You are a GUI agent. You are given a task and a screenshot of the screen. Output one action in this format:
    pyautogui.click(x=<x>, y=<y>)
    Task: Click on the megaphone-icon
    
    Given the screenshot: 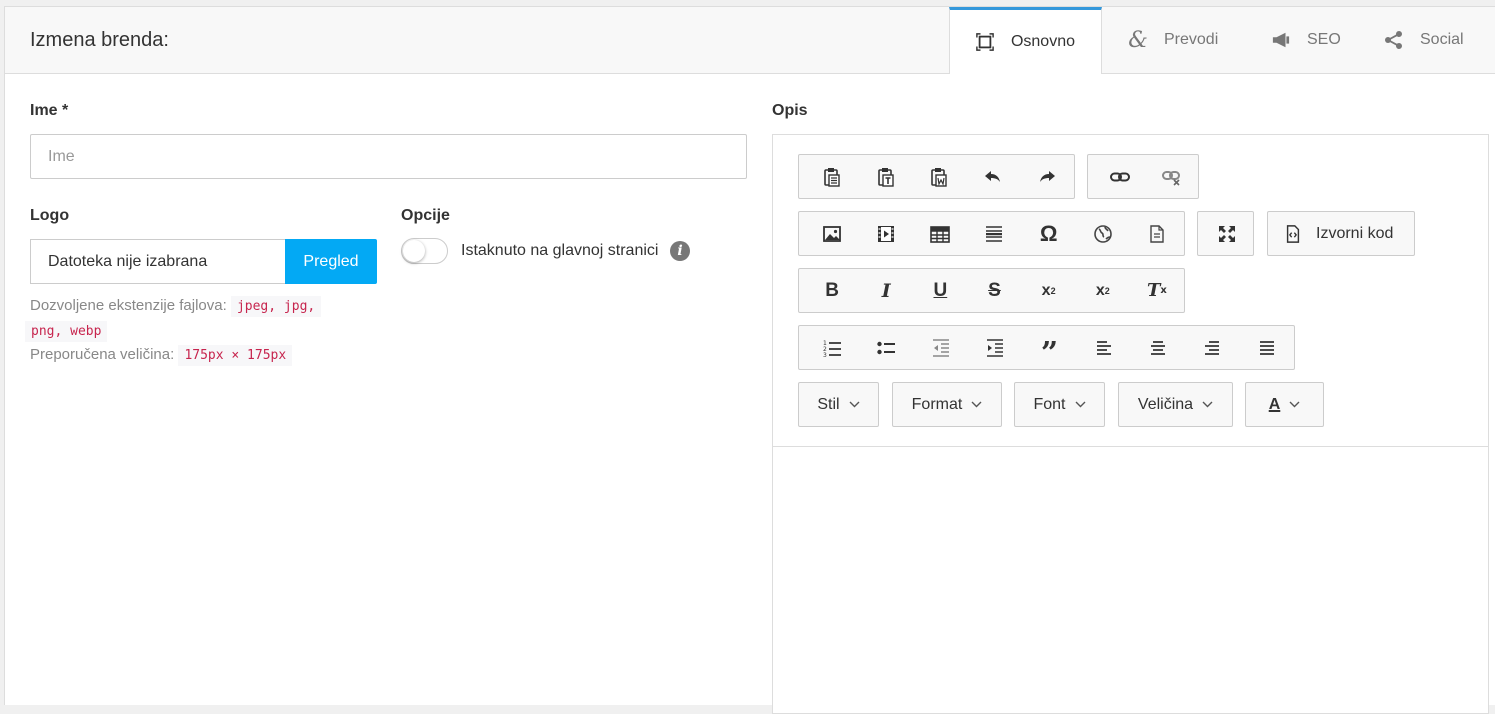 What is the action you would take?
    pyautogui.click(x=1281, y=40)
    